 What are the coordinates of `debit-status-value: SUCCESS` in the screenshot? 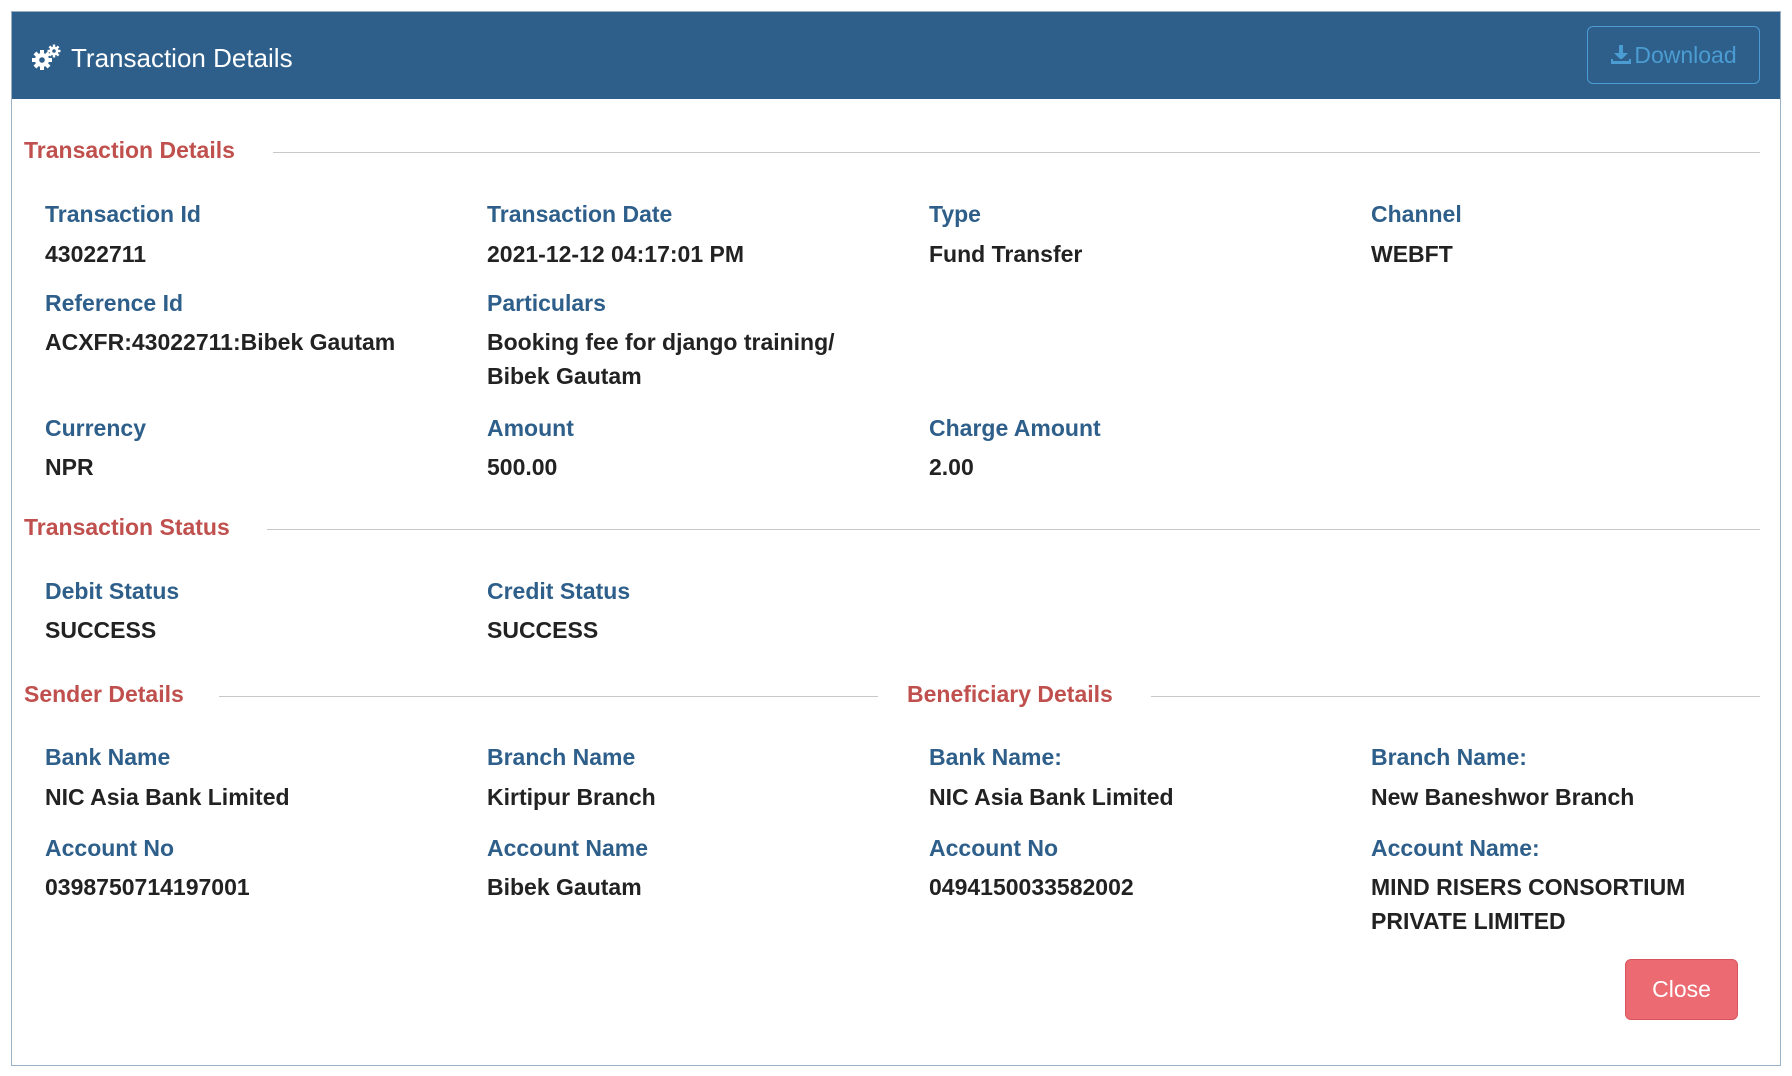 It's located at (101, 630).